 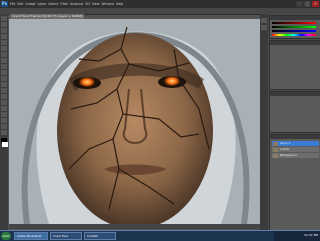 I want to click on menu-layer: Layer, so click(x=42, y=4).